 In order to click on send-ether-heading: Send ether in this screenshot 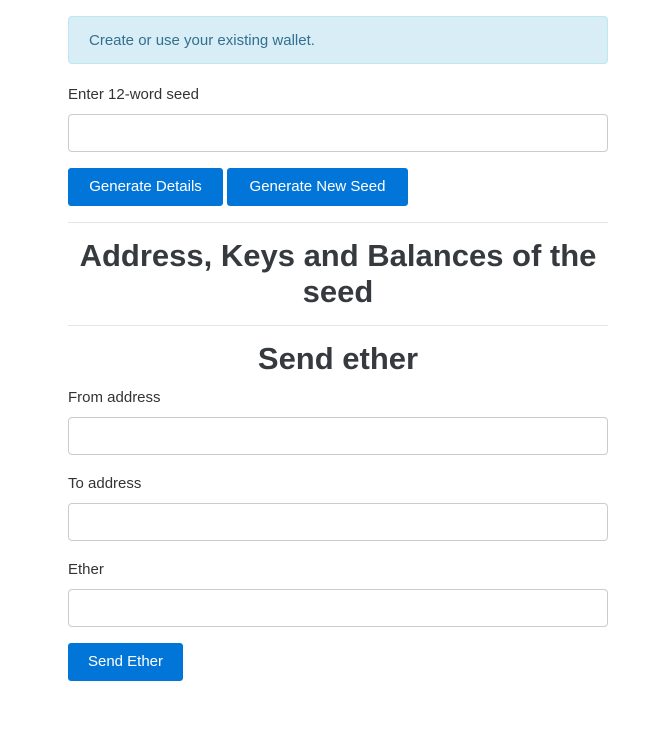, I will do `click(338, 358)`.